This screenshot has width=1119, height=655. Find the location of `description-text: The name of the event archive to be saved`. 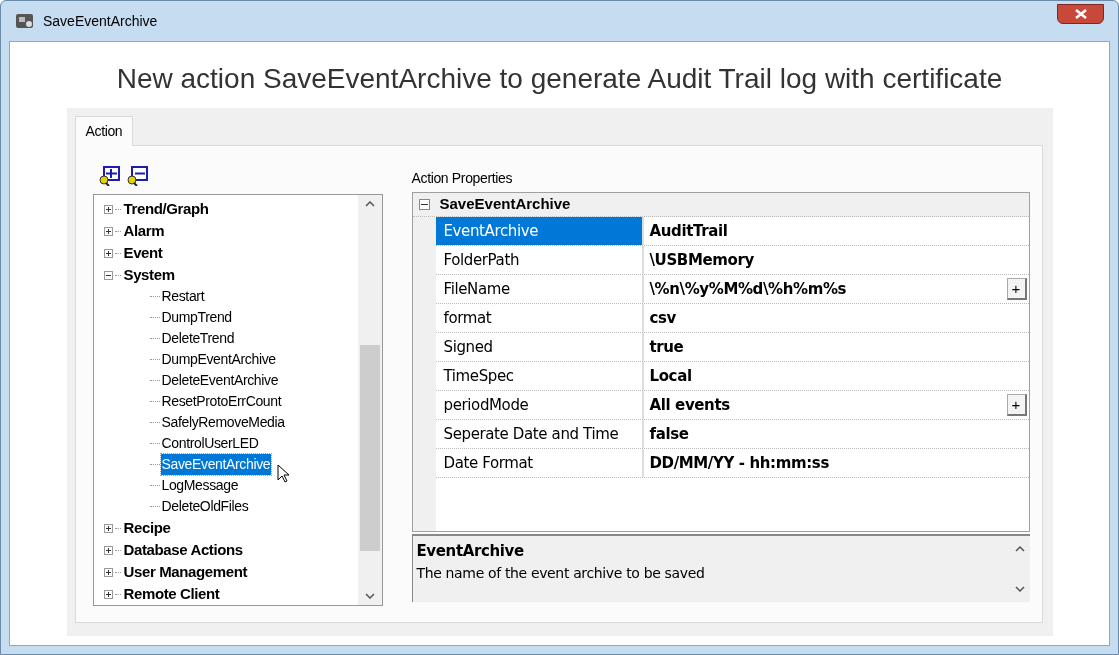

description-text: The name of the event archive to be saved is located at coordinates (561, 573).